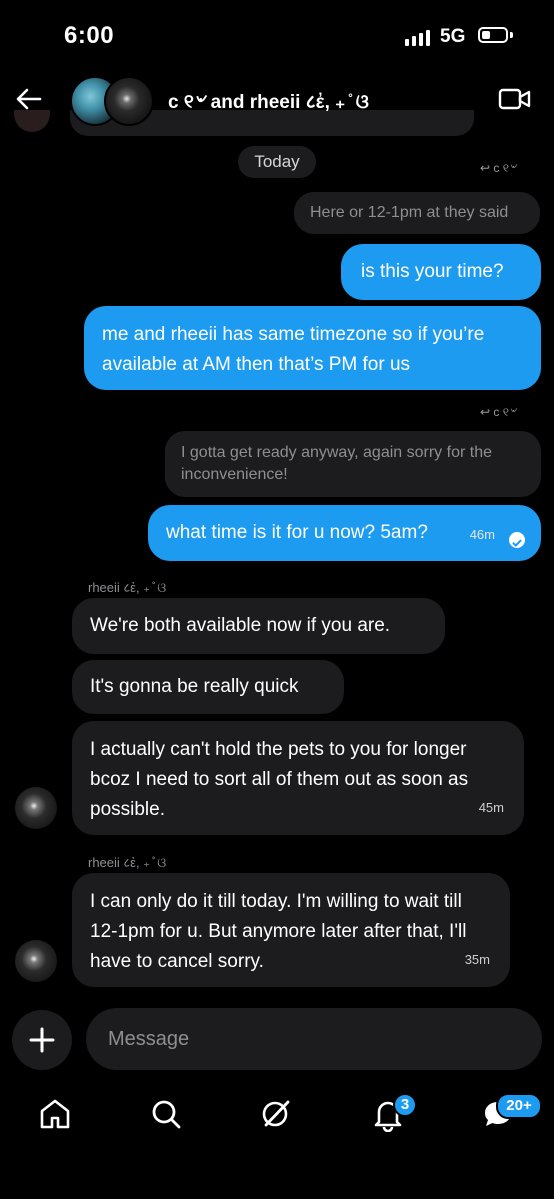 The width and height of the screenshot is (554, 1199). I want to click on grok-icon, so click(276, 1114).